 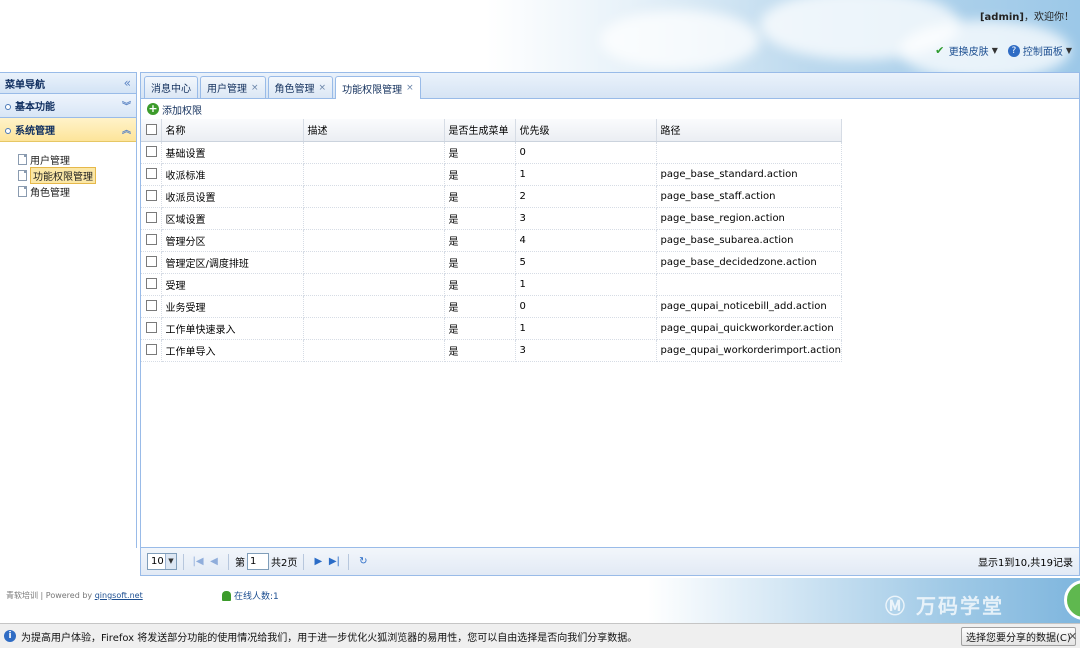 I want to click on cell-path: page_base_decidedzone.action, so click(x=749, y=262).